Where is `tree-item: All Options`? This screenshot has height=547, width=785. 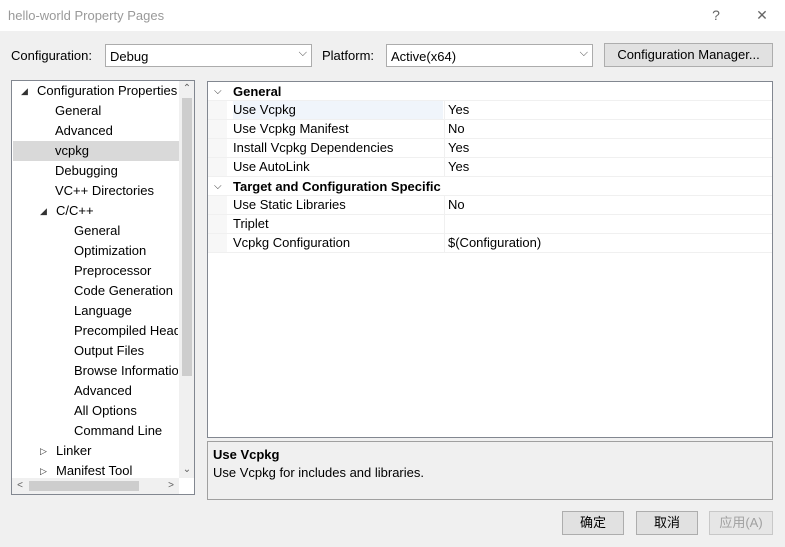
tree-item: All Options is located at coordinates (95, 411).